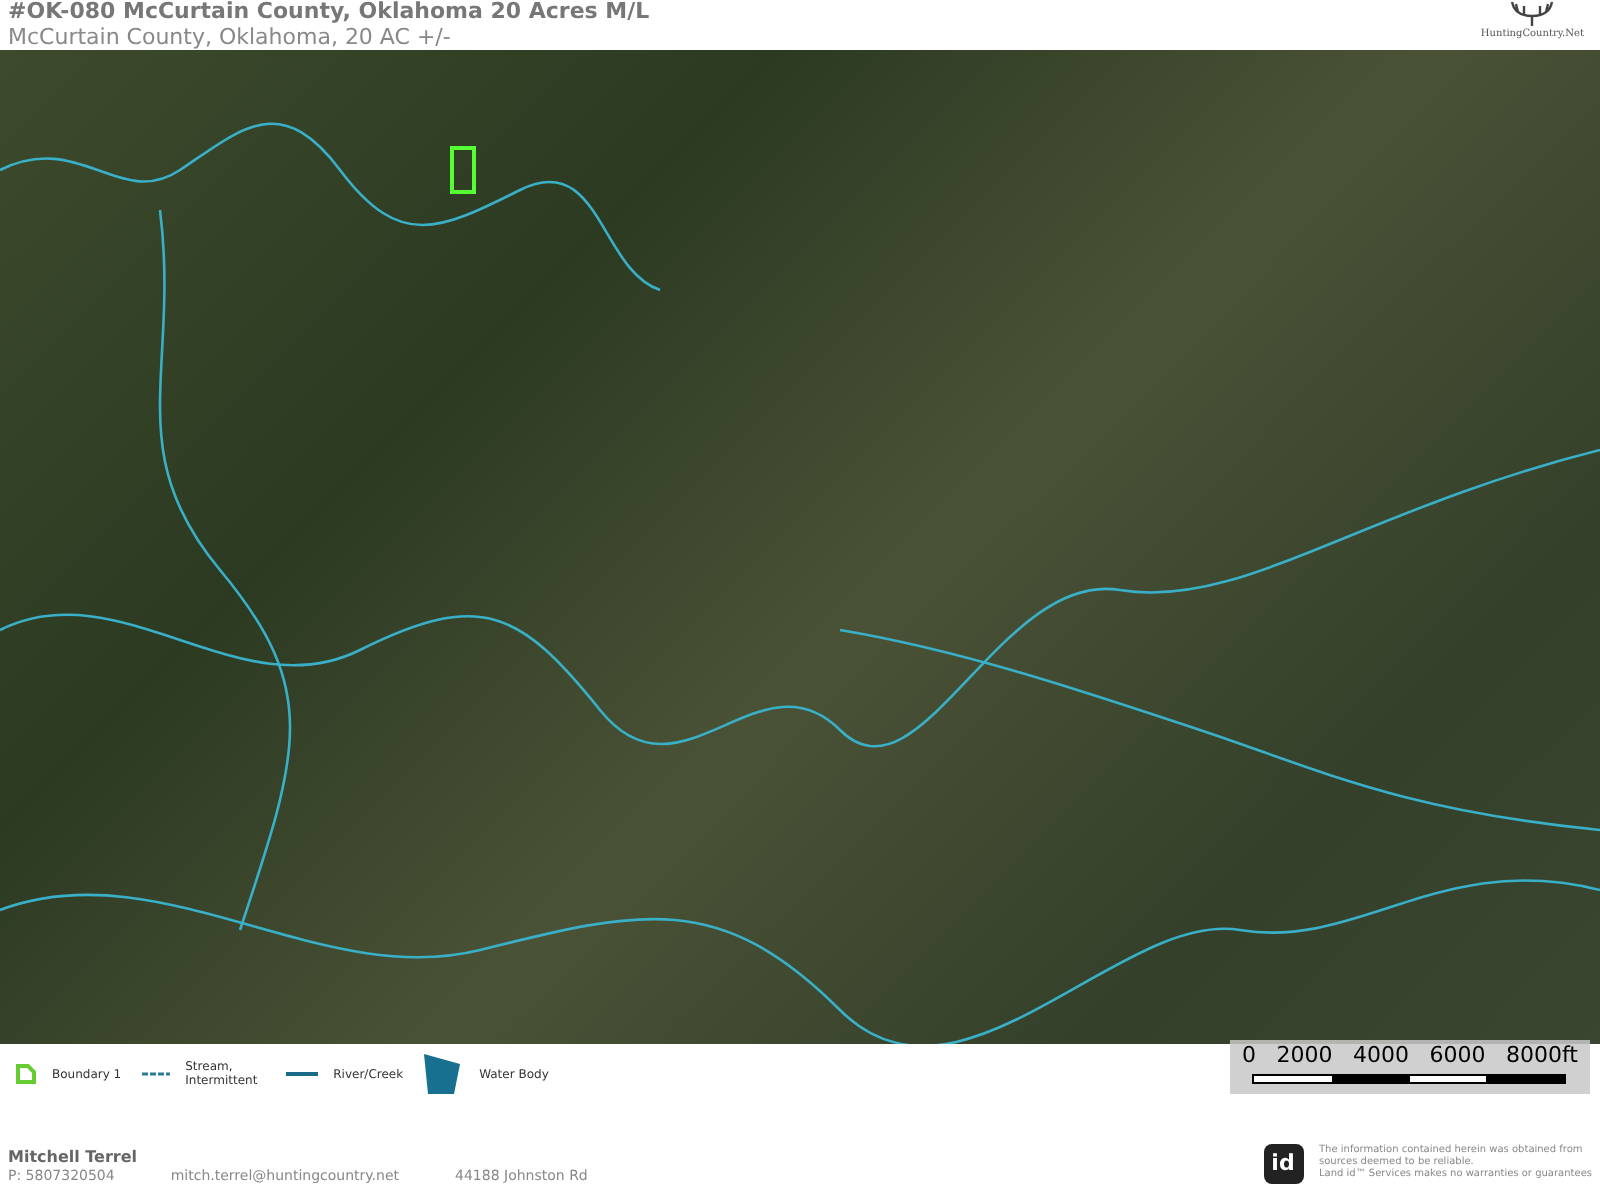 The image size is (1600, 1200). What do you see at coordinates (329, 12) in the screenshot?
I see `map-title: #OK-080 McCurtain County, Oklahoma 20 Acres M/L` at bounding box center [329, 12].